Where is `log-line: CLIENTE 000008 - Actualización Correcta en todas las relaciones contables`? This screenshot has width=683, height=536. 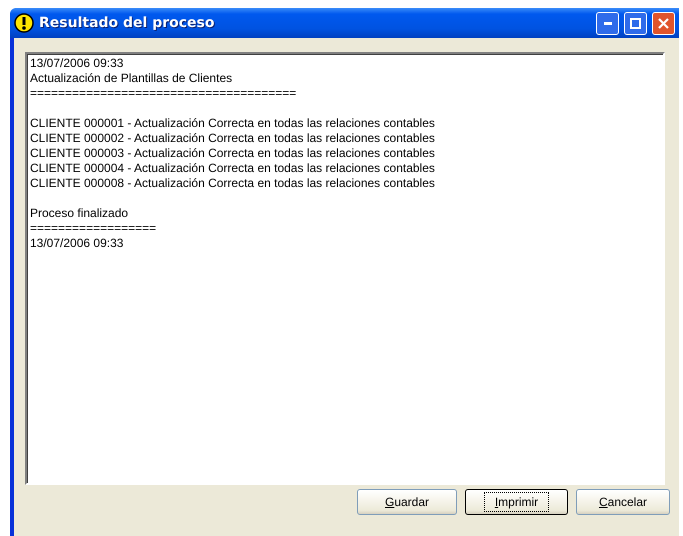 log-line: CLIENTE 000008 - Actualización Correcta en todas las relaciones contables is located at coordinates (233, 183).